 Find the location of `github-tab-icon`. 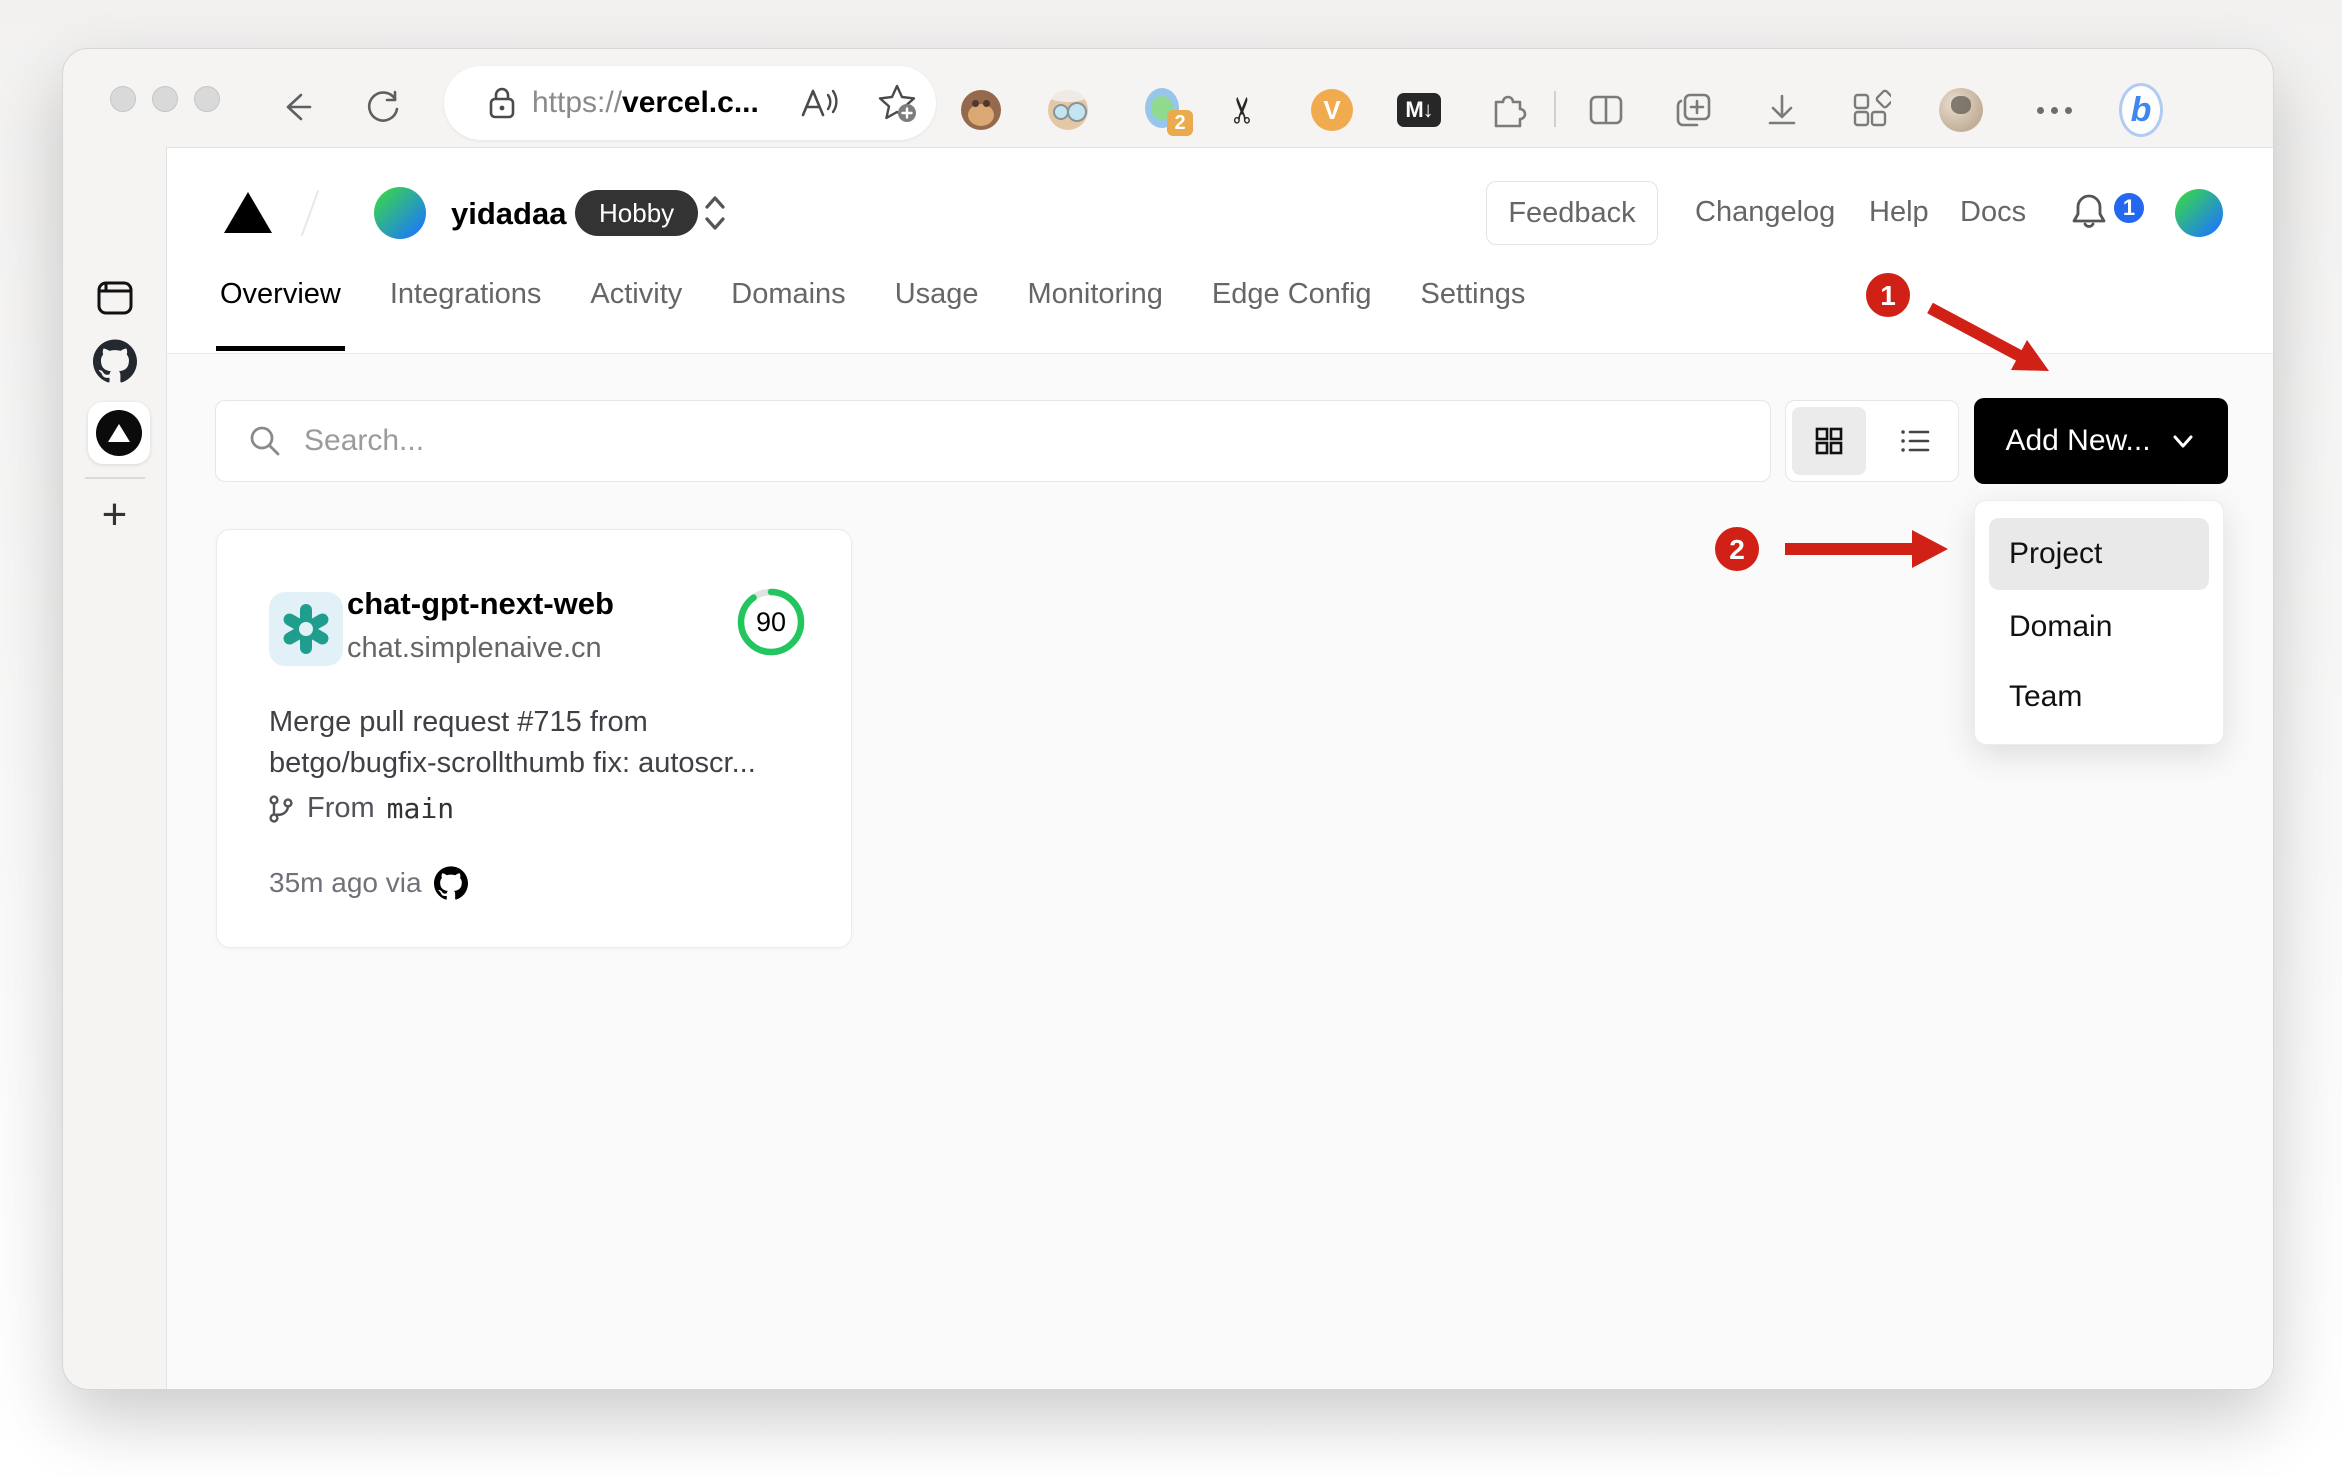

github-tab-icon is located at coordinates (114, 361).